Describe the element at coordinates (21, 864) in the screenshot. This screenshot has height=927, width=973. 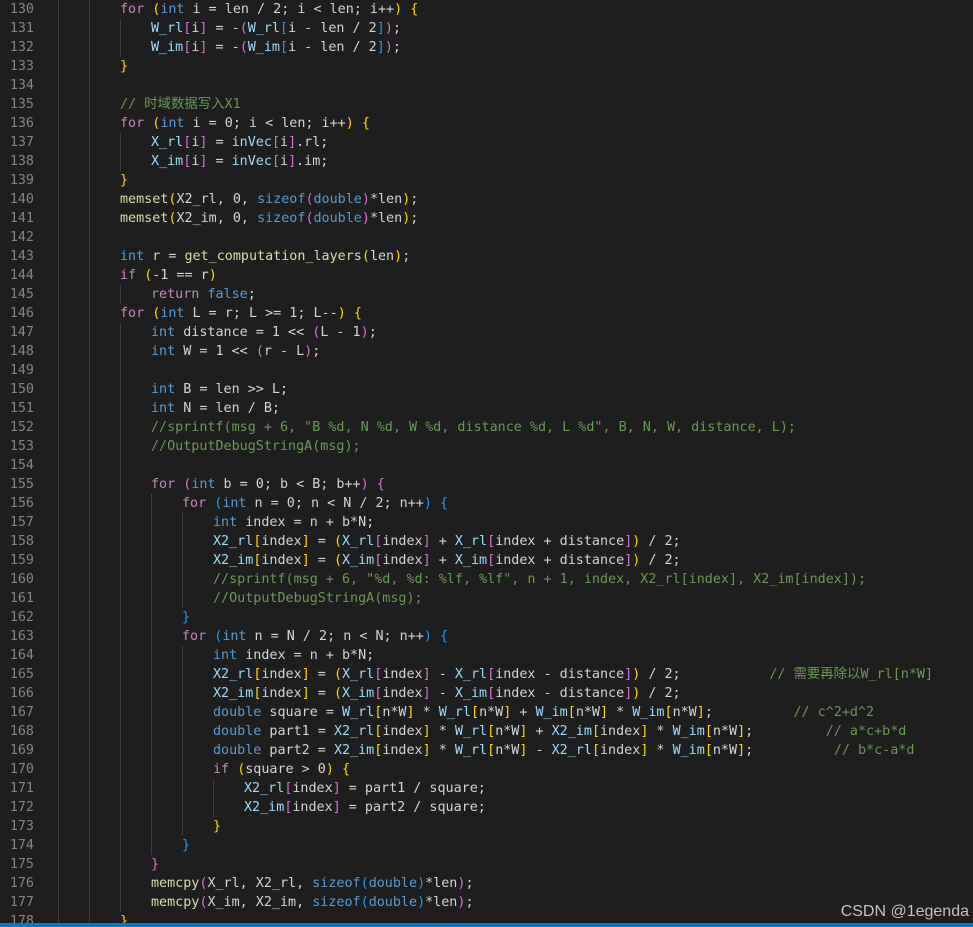
I see `line-number: 175` at that location.